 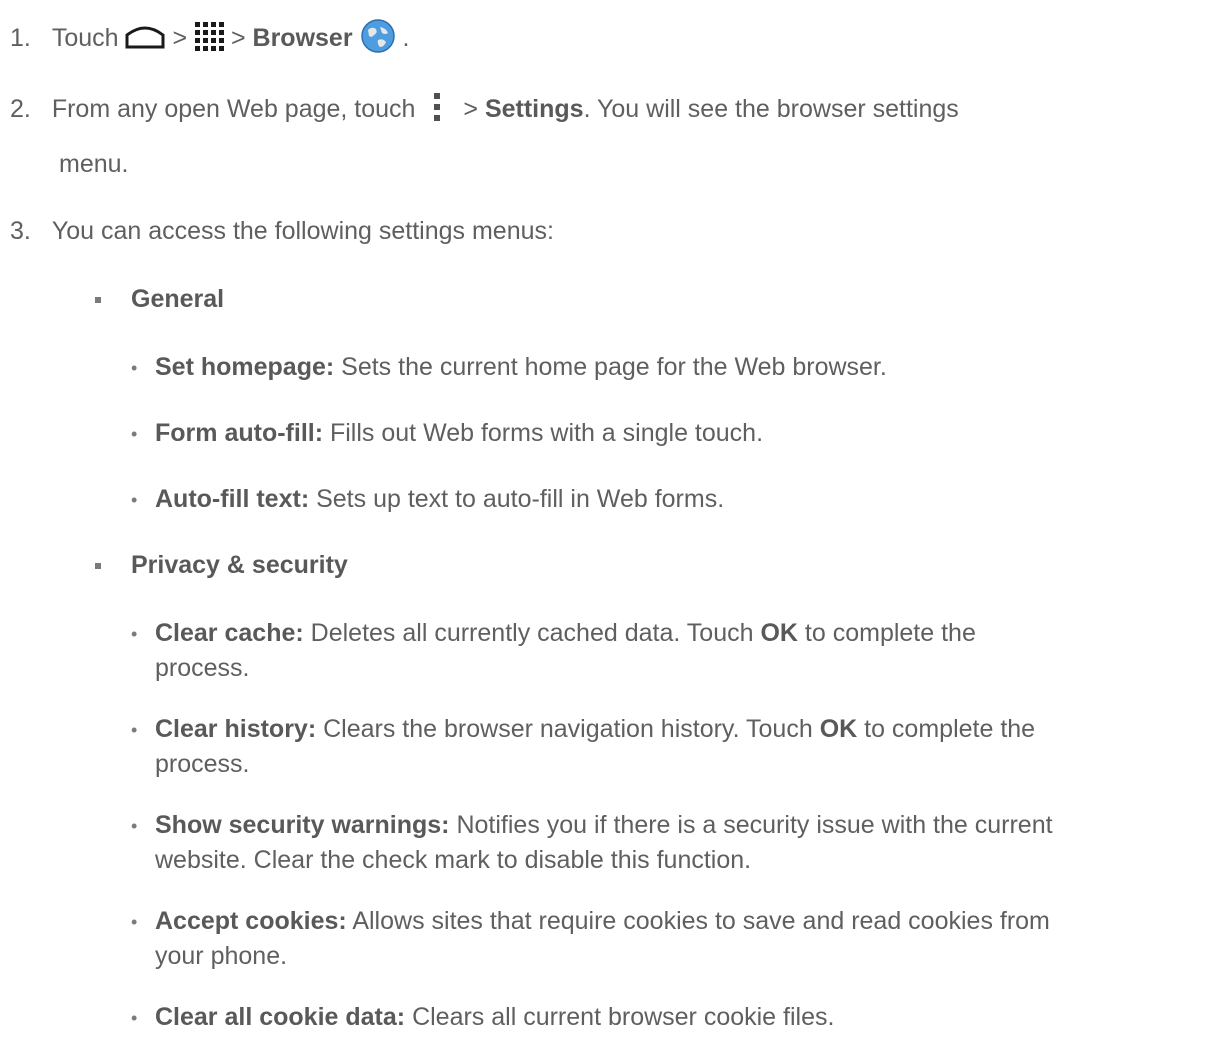 I want to click on step-1: 1. Touch > > Browser ., so click(x=209, y=39).